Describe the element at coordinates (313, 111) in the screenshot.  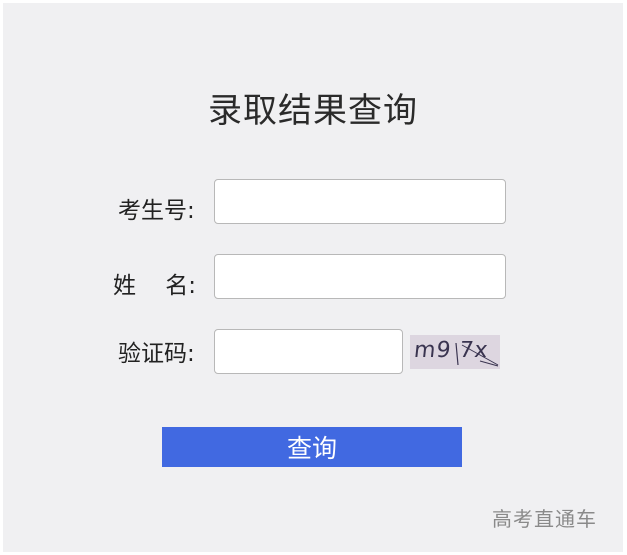
I see `page-title: 录取结果查询` at that location.